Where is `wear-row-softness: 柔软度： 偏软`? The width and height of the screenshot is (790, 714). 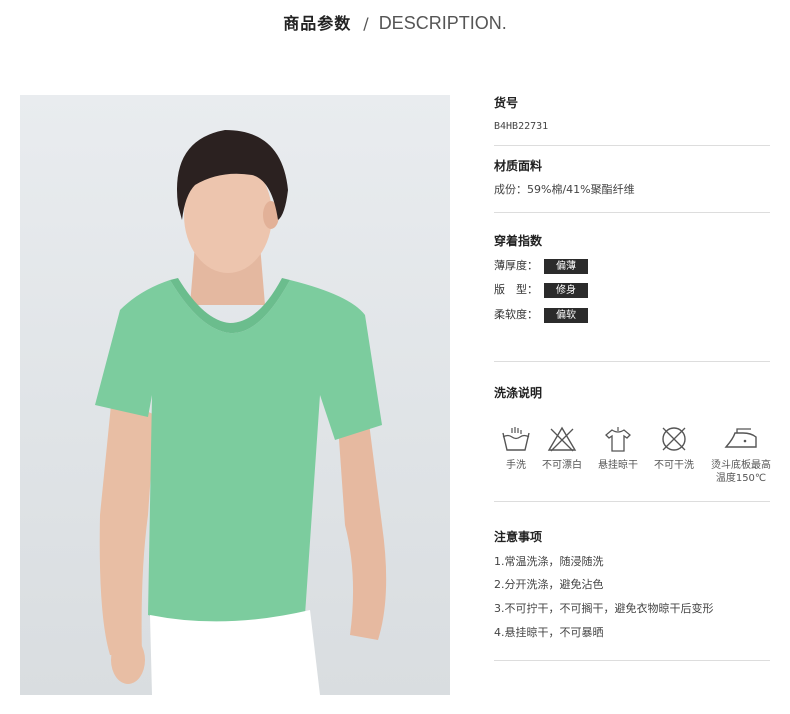 wear-row-softness: 柔软度： 偏软 is located at coordinates (541, 314).